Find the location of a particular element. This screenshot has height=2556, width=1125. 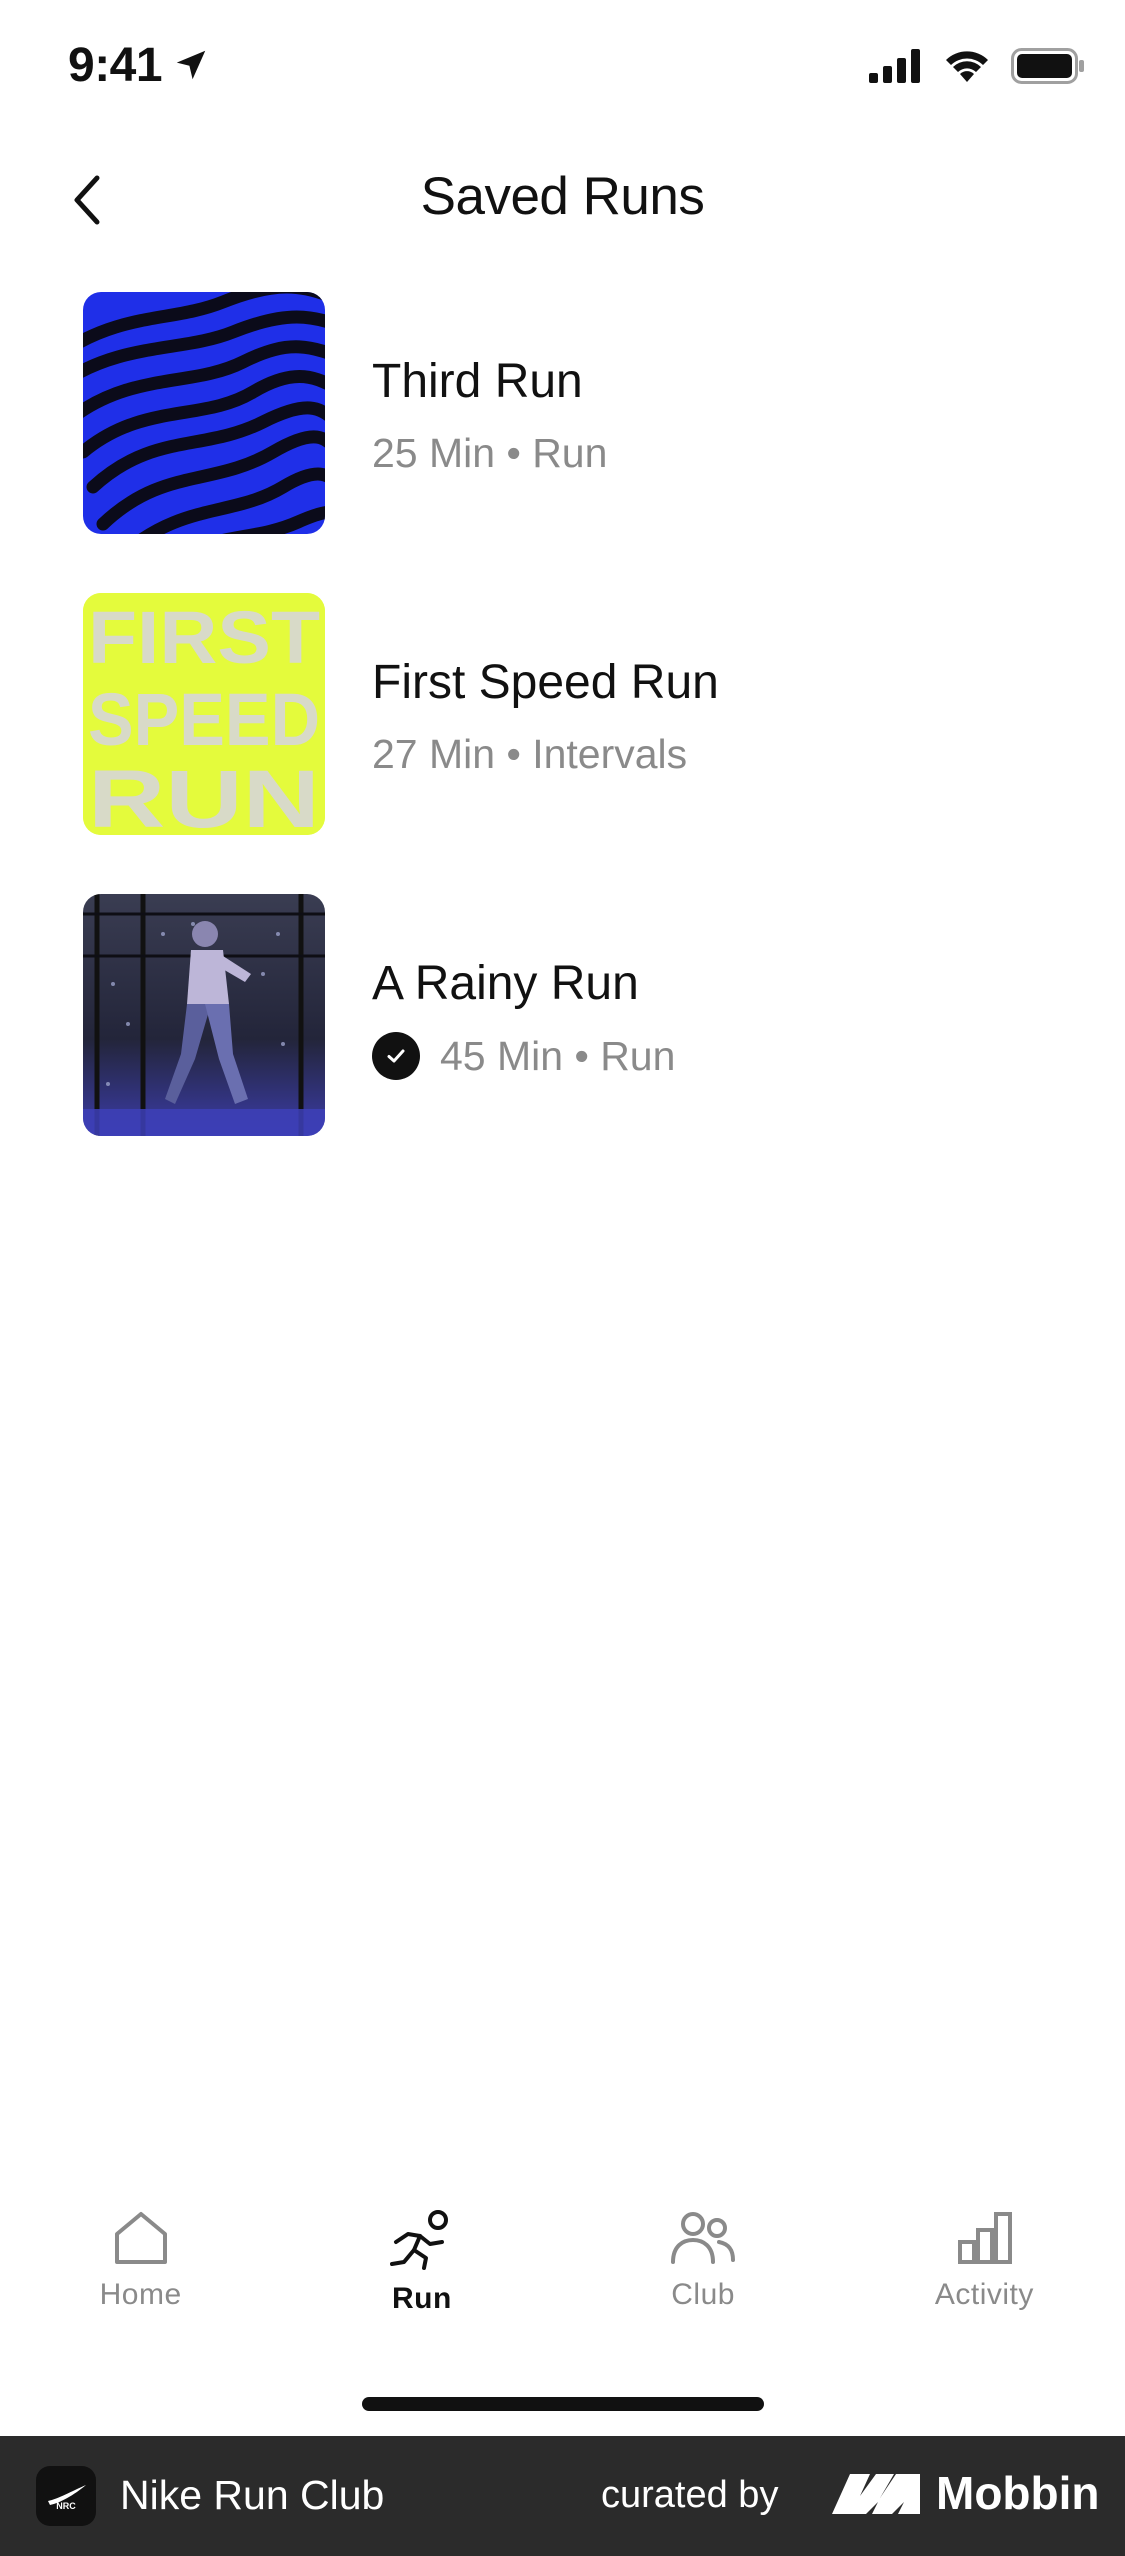

tab-label: Run is located at coordinates (421, 2298).